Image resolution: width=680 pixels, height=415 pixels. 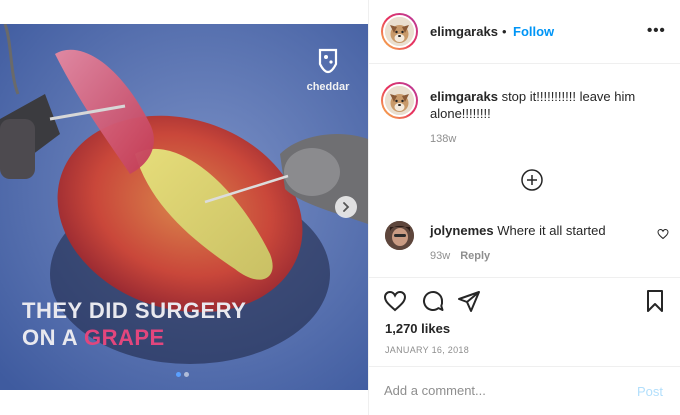 What do you see at coordinates (182, 374) in the screenshot?
I see `carousel-indicator` at bounding box center [182, 374].